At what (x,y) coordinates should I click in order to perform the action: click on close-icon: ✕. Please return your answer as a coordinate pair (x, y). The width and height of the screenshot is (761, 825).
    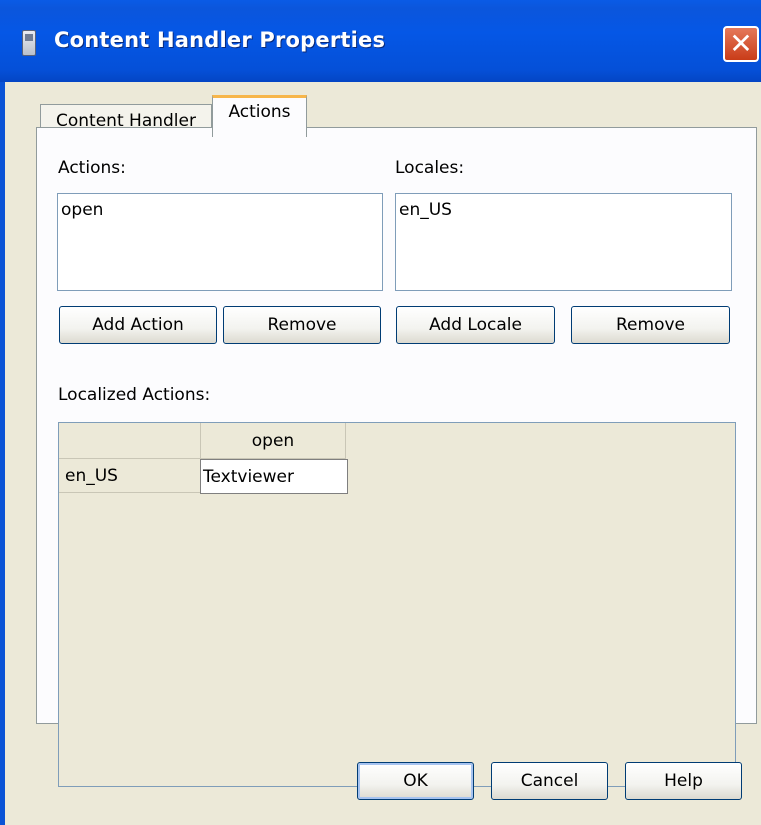
    Looking at the image, I should click on (741, 43).